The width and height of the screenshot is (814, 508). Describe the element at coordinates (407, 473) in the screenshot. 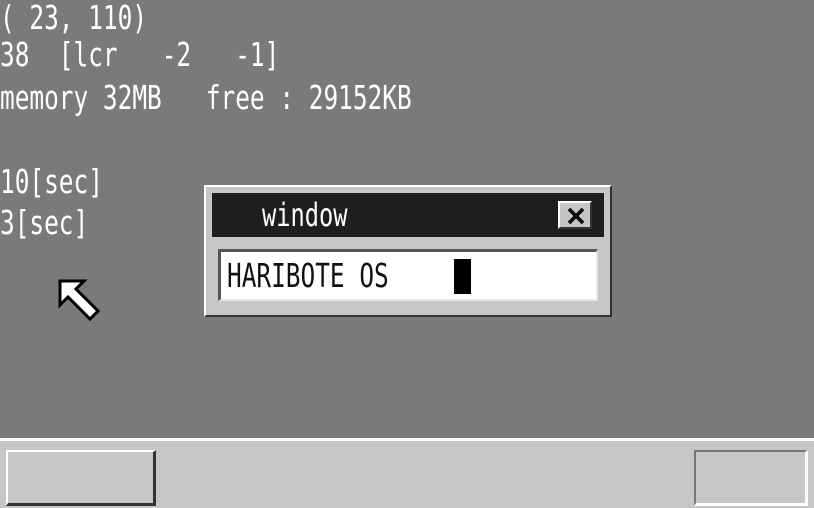

I see `taskbar` at that location.